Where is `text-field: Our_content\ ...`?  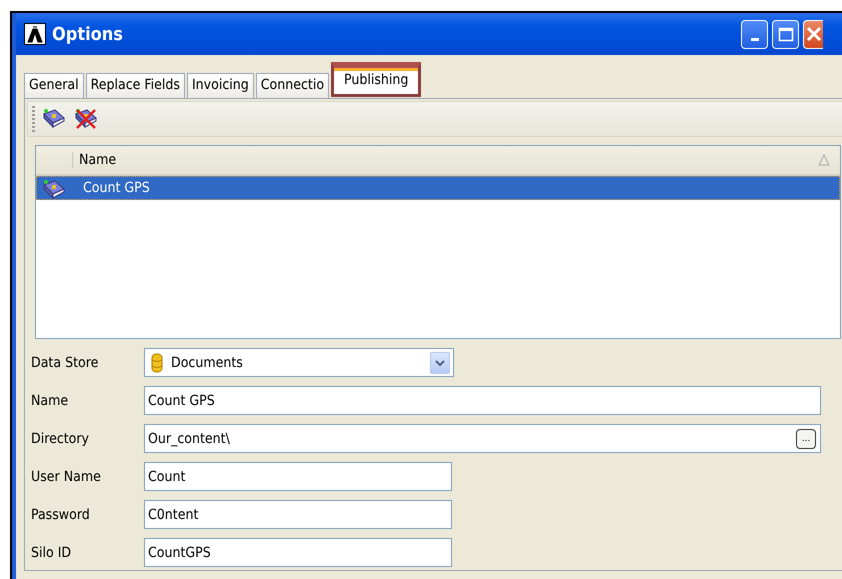 text-field: Our_content\ ... is located at coordinates (482, 438).